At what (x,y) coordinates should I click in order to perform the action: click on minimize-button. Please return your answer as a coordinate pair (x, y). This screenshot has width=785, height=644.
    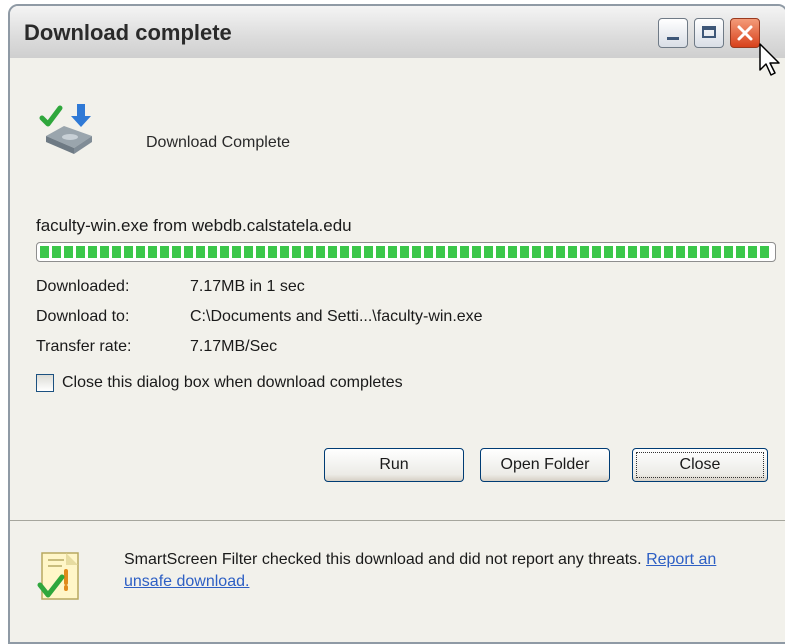
    Looking at the image, I should click on (673, 33).